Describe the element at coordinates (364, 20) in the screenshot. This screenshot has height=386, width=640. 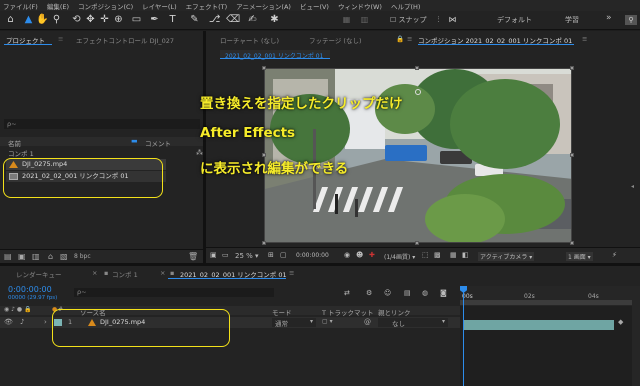
I see `distribute-icon: ▥` at that location.